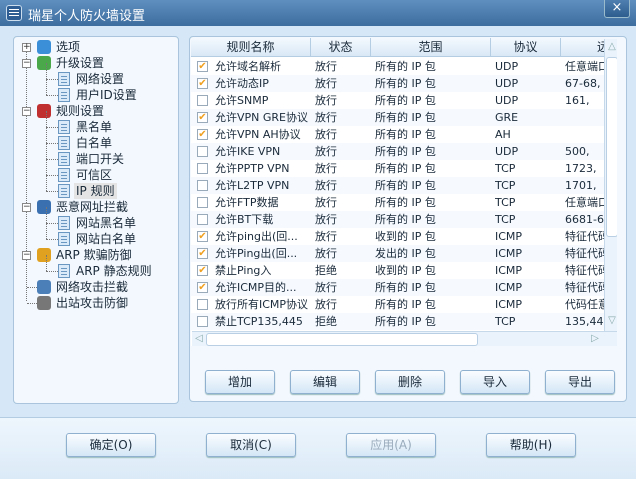 This screenshot has height=479, width=636. I want to click on table-row: ✔ 允许VPN GRE协议 放行 所有的 IP 包 GRE, so click(404, 117).